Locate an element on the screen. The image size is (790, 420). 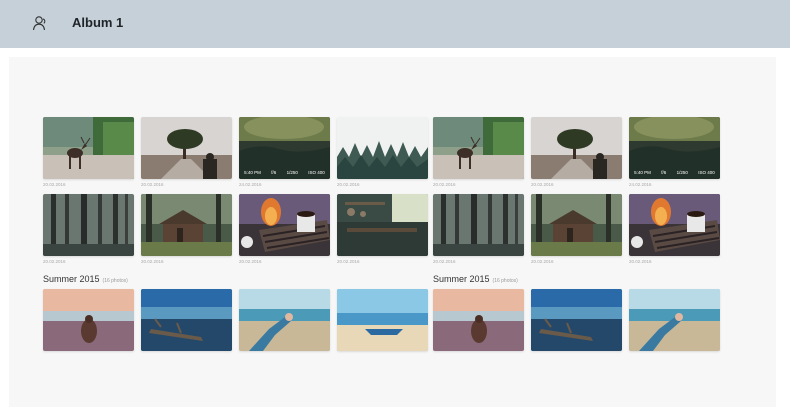
page-title: Album 1 is located at coordinates (98, 22).